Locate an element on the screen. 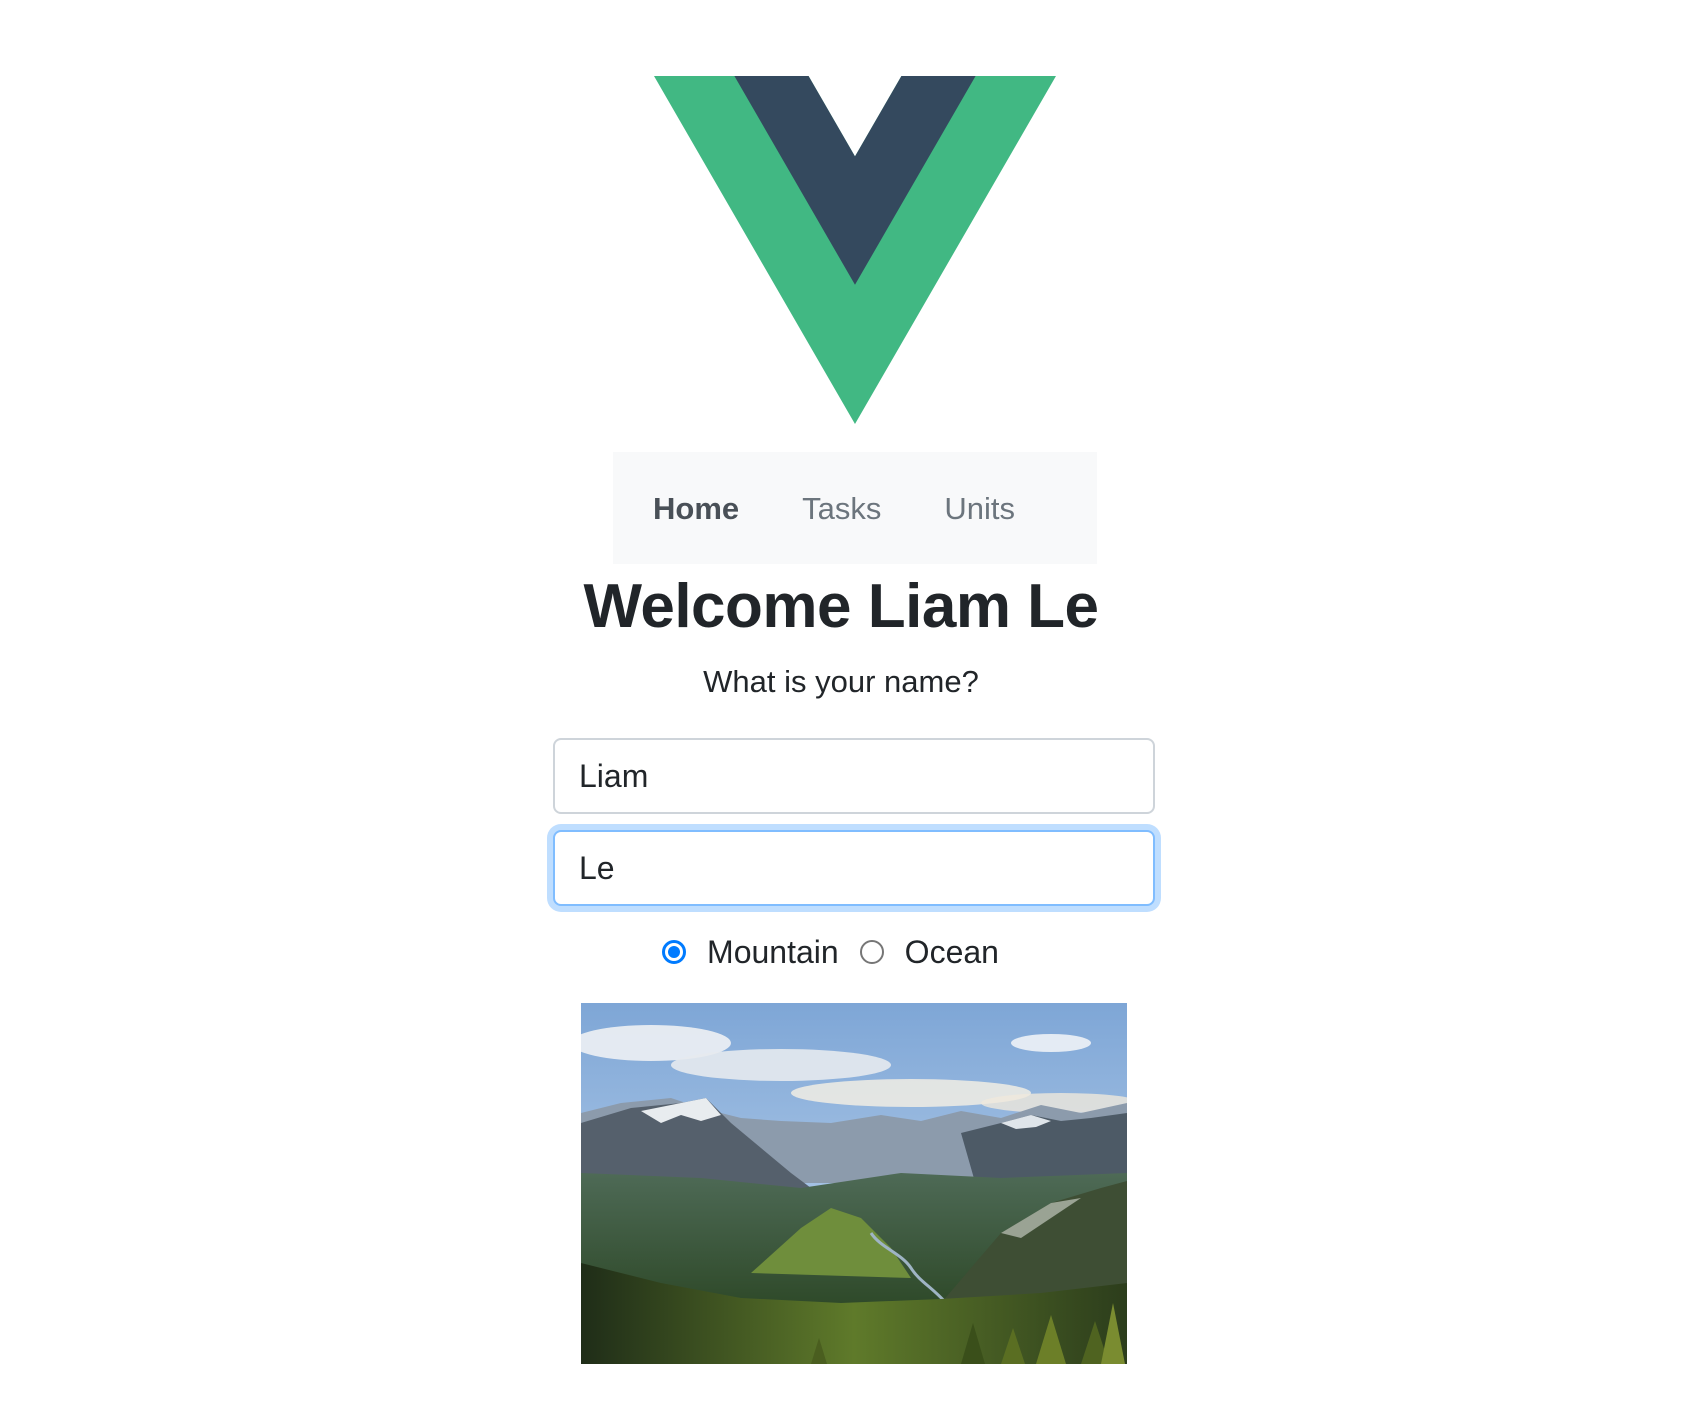 The width and height of the screenshot is (1682, 1424). first-name-input is located at coordinates (854, 776).